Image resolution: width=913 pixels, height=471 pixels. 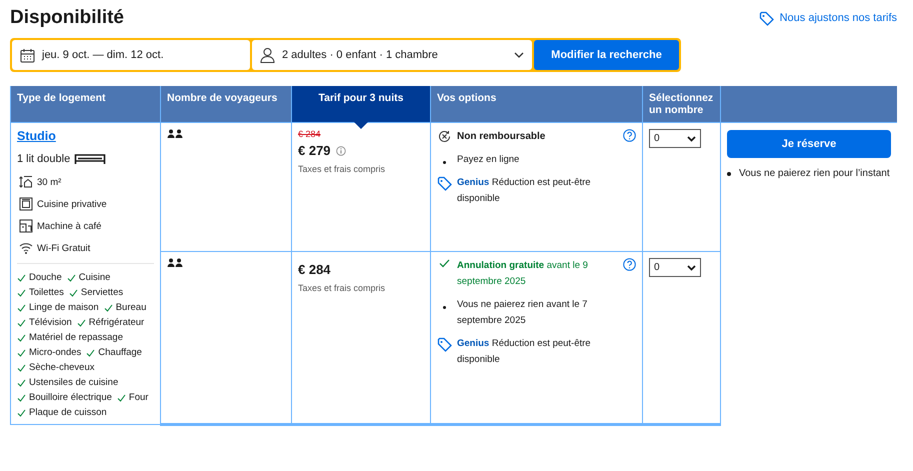 I want to click on column-header: Type de logement, so click(x=85, y=104).